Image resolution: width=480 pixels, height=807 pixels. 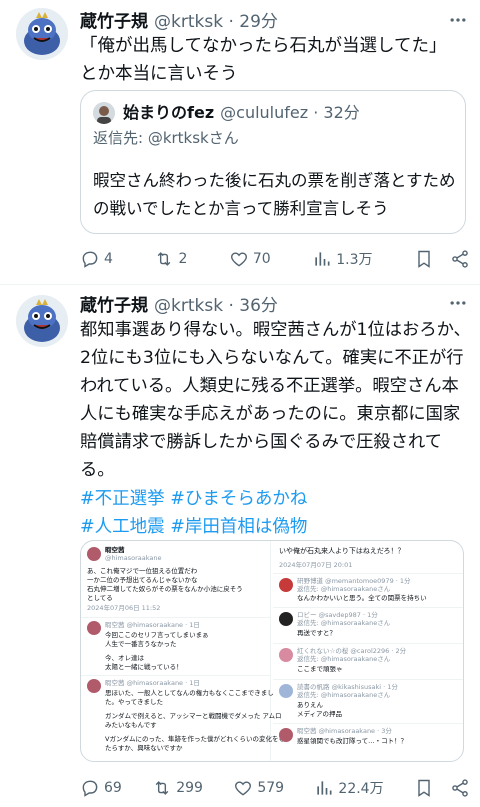 I want to click on media-reply-text: 思ほいた、一般人としてなんの権力もなくここまできまし た。やってきました, so click(x=189, y=697).